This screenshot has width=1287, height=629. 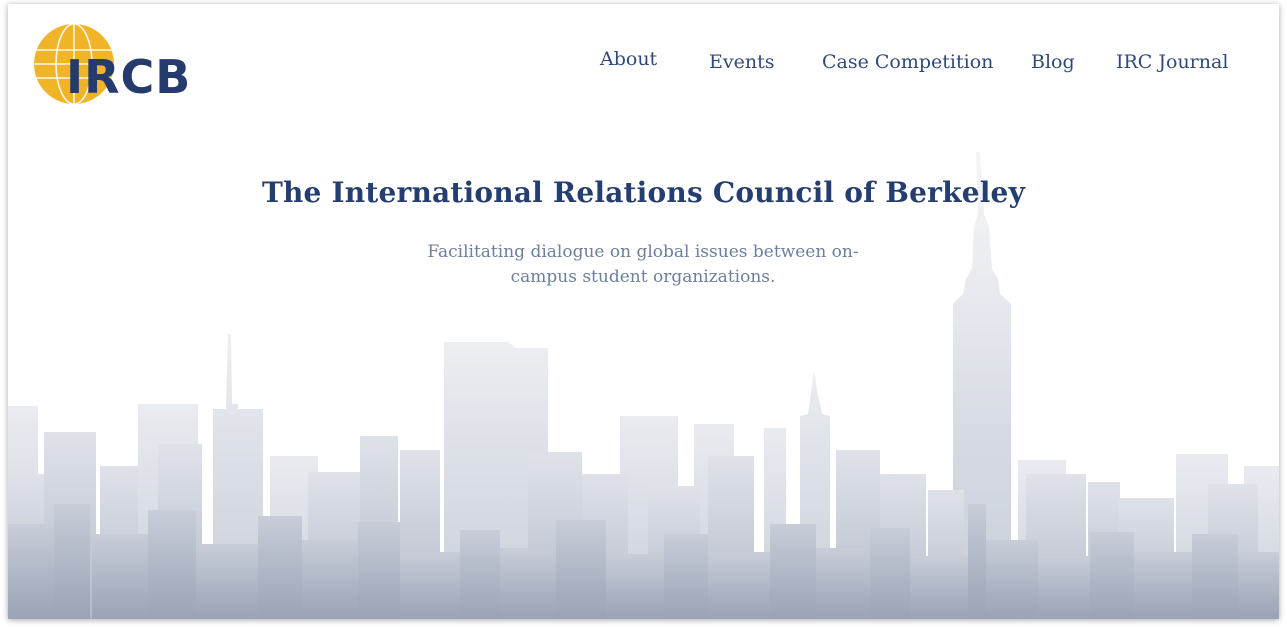 What do you see at coordinates (1053, 62) in the screenshot?
I see `nav-item-blog: Blog` at bounding box center [1053, 62].